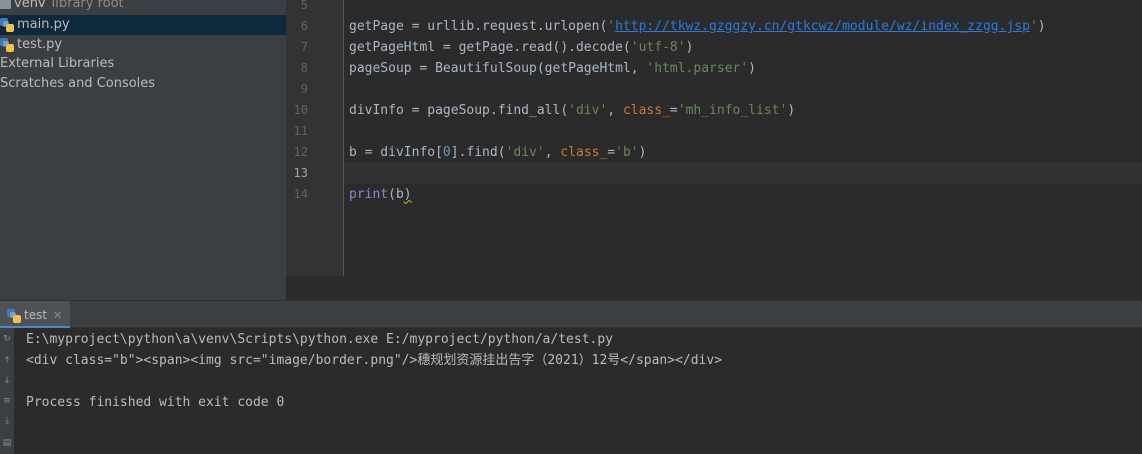  Describe the element at coordinates (300, 131) in the screenshot. I see `line-number: 11` at that location.